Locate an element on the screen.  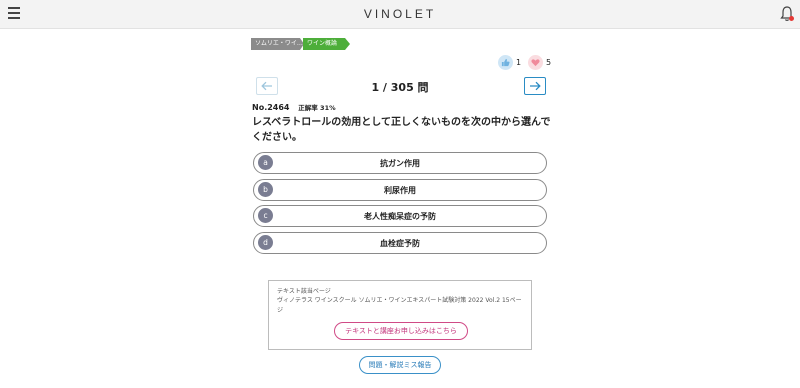
answer-option-c: c 老人性痴呆症の予防 is located at coordinates (400, 216).